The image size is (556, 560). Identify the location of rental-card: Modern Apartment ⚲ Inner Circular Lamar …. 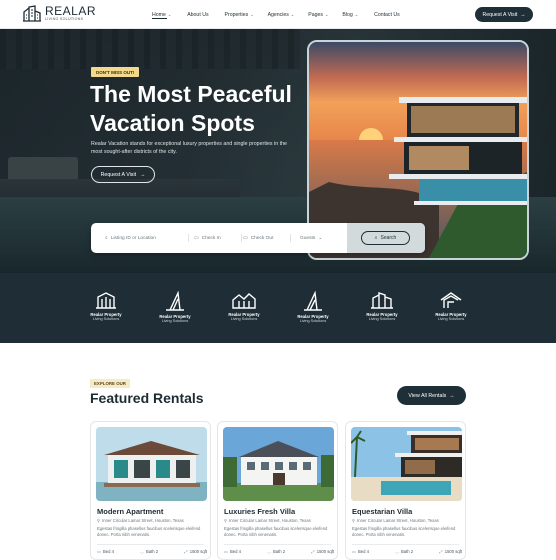
(150, 490).